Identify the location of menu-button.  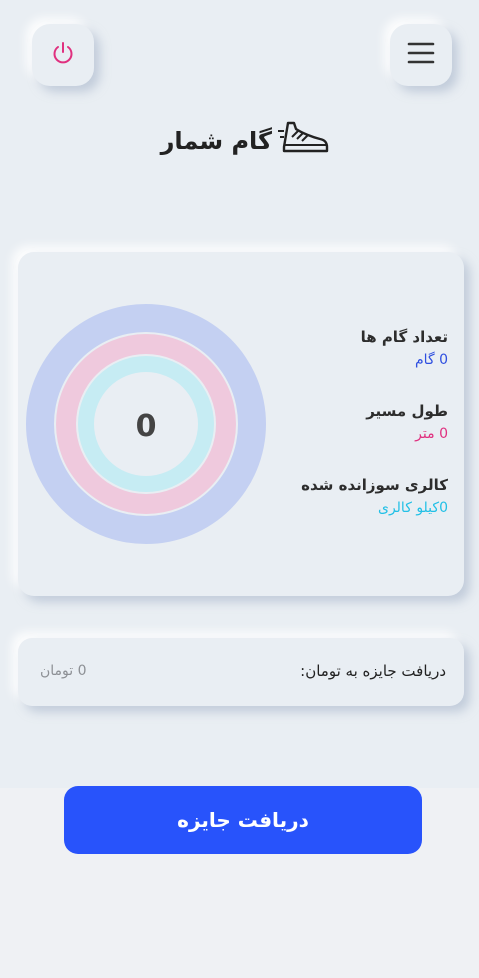
(421, 55).